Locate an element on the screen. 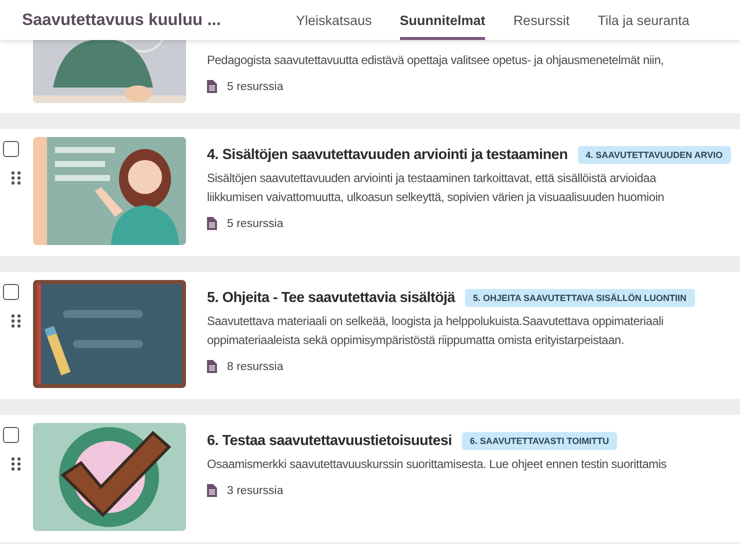  description-text: Osaamismerkki saavutettavuuskurssin suorittamisesta. Lue ohjeet ennen testin suorittamis is located at coordinates (437, 464).